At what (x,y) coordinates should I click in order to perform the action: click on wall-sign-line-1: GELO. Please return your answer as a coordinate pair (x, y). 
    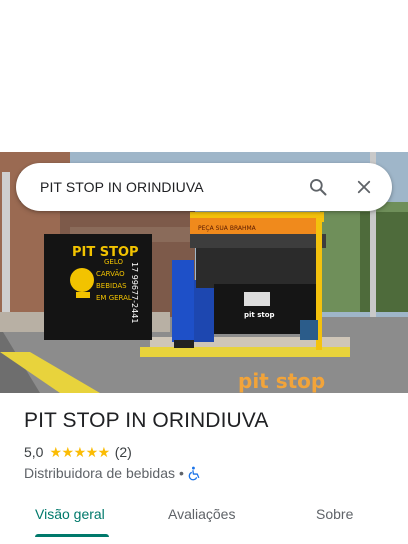
    Looking at the image, I should click on (113, 262).